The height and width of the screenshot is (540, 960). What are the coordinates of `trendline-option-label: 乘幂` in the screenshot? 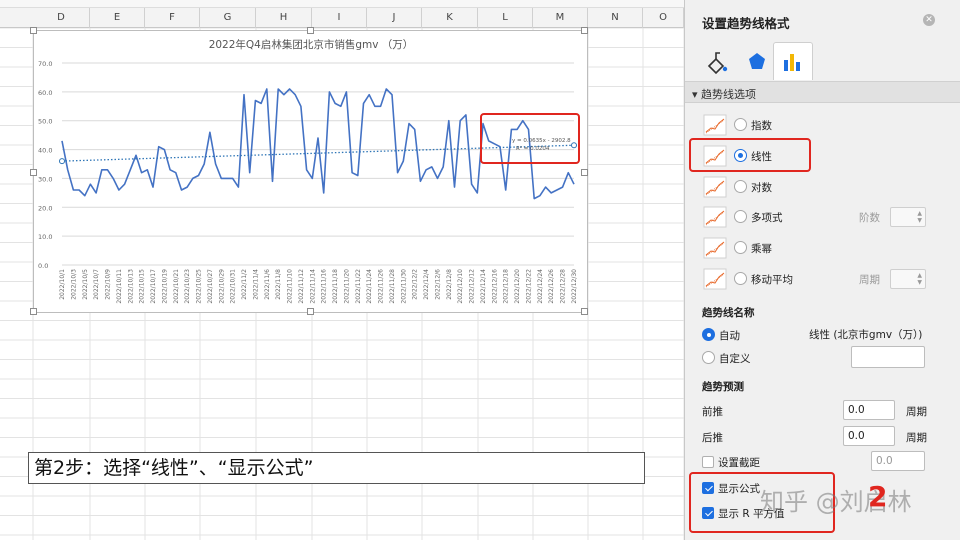 It's located at (761, 249).